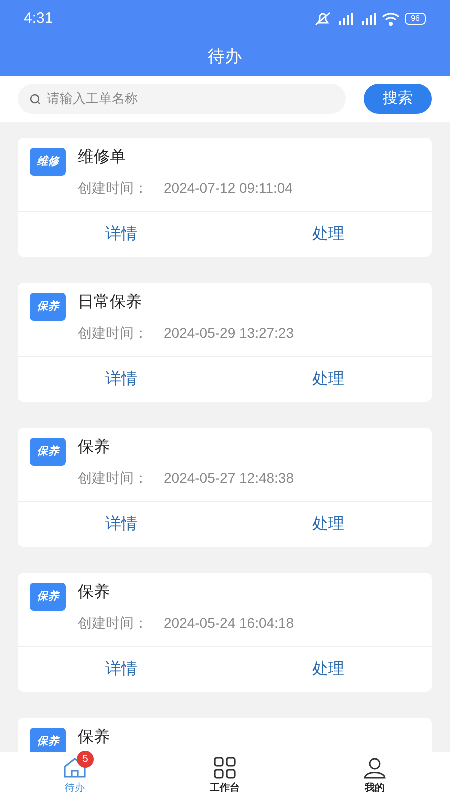 This screenshot has width=450, height=800. I want to click on user-icon, so click(375, 767).